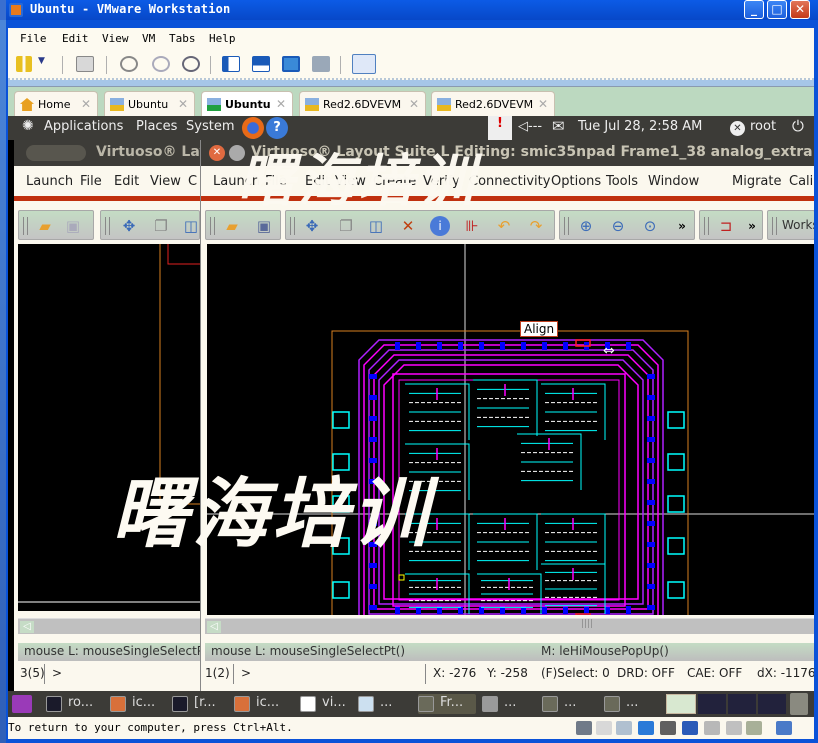 The height and width of the screenshot is (743, 818). I want to click on menu-vm: VM, so click(148, 38).